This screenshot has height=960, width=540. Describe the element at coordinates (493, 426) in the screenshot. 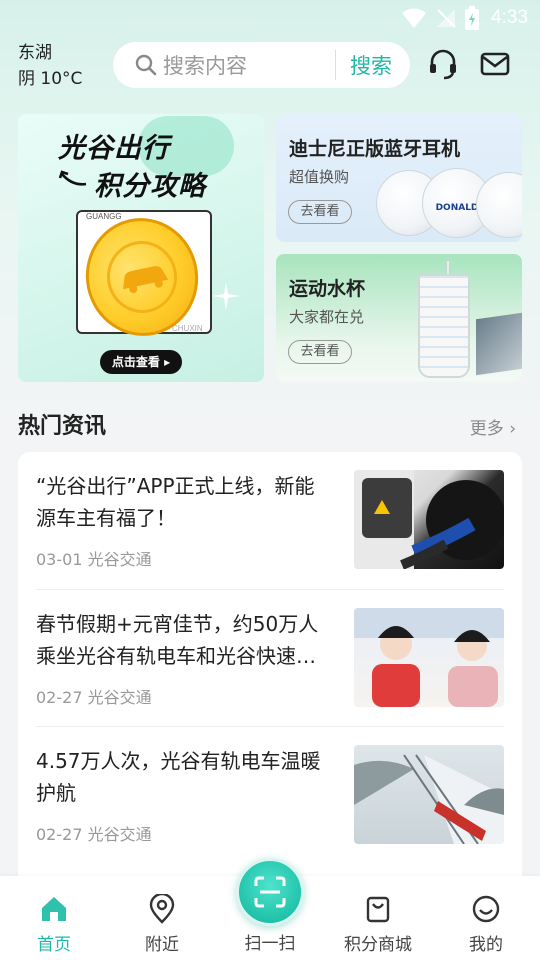

I see `more-link: 更多 ›` at that location.